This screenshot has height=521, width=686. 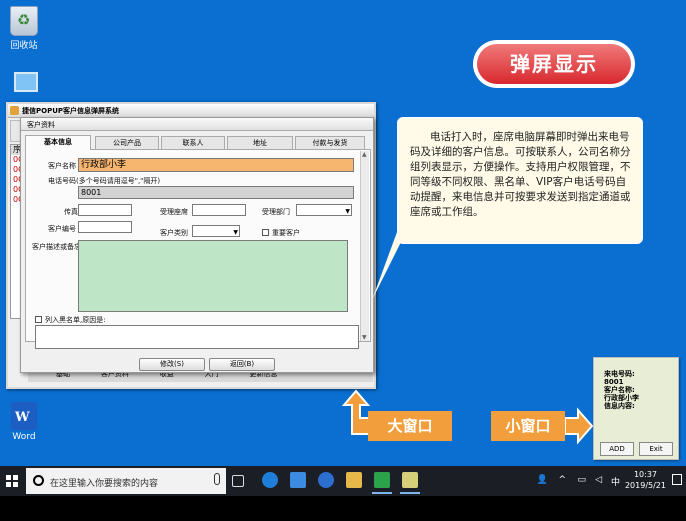 I want to click on file-explorer-icon, so click(x=354, y=480).